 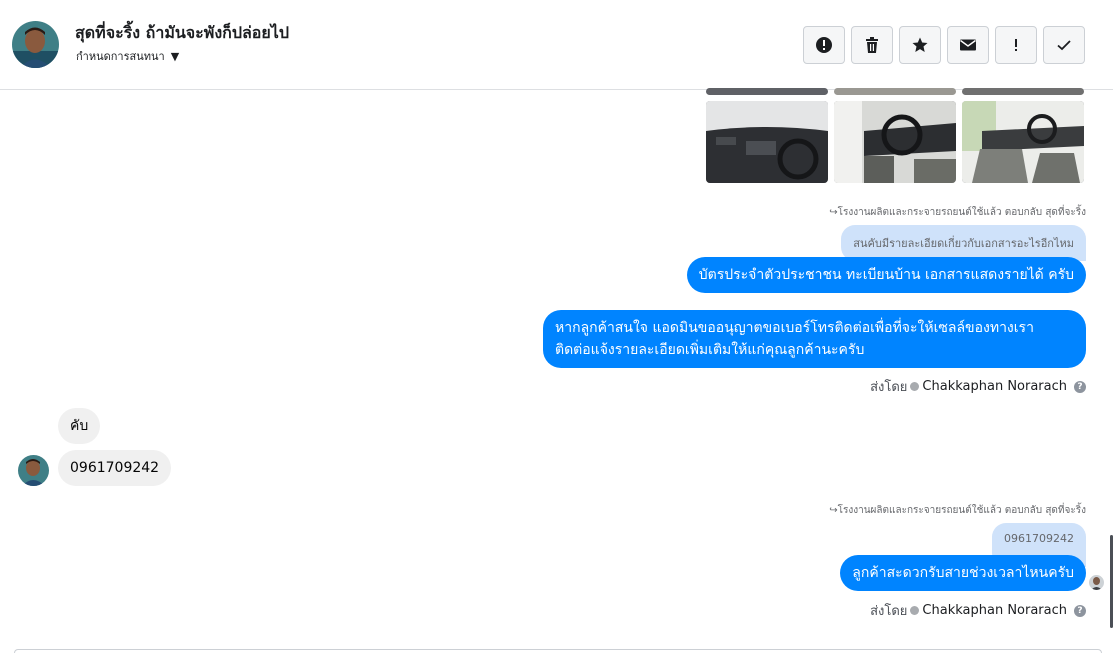 I want to click on contact-avatar, so click(x=35, y=44).